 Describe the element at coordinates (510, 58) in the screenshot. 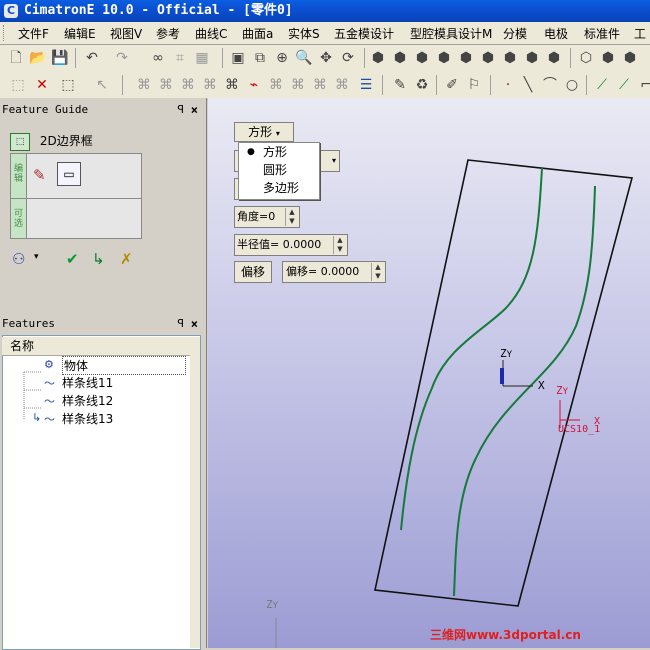

I see `view-left-icon: ⬢` at that location.